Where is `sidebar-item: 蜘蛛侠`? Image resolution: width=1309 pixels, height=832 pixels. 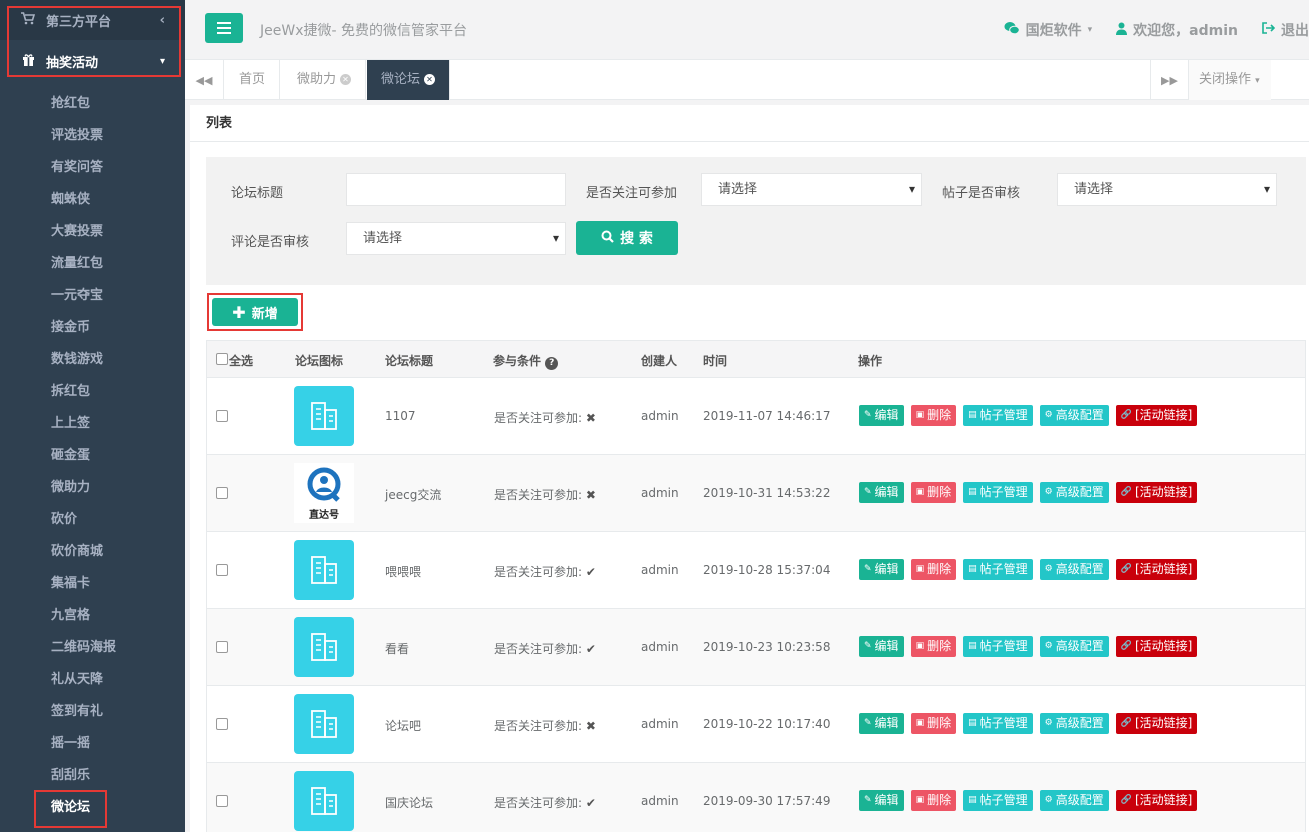 sidebar-item: 蜘蛛侠 is located at coordinates (92, 200).